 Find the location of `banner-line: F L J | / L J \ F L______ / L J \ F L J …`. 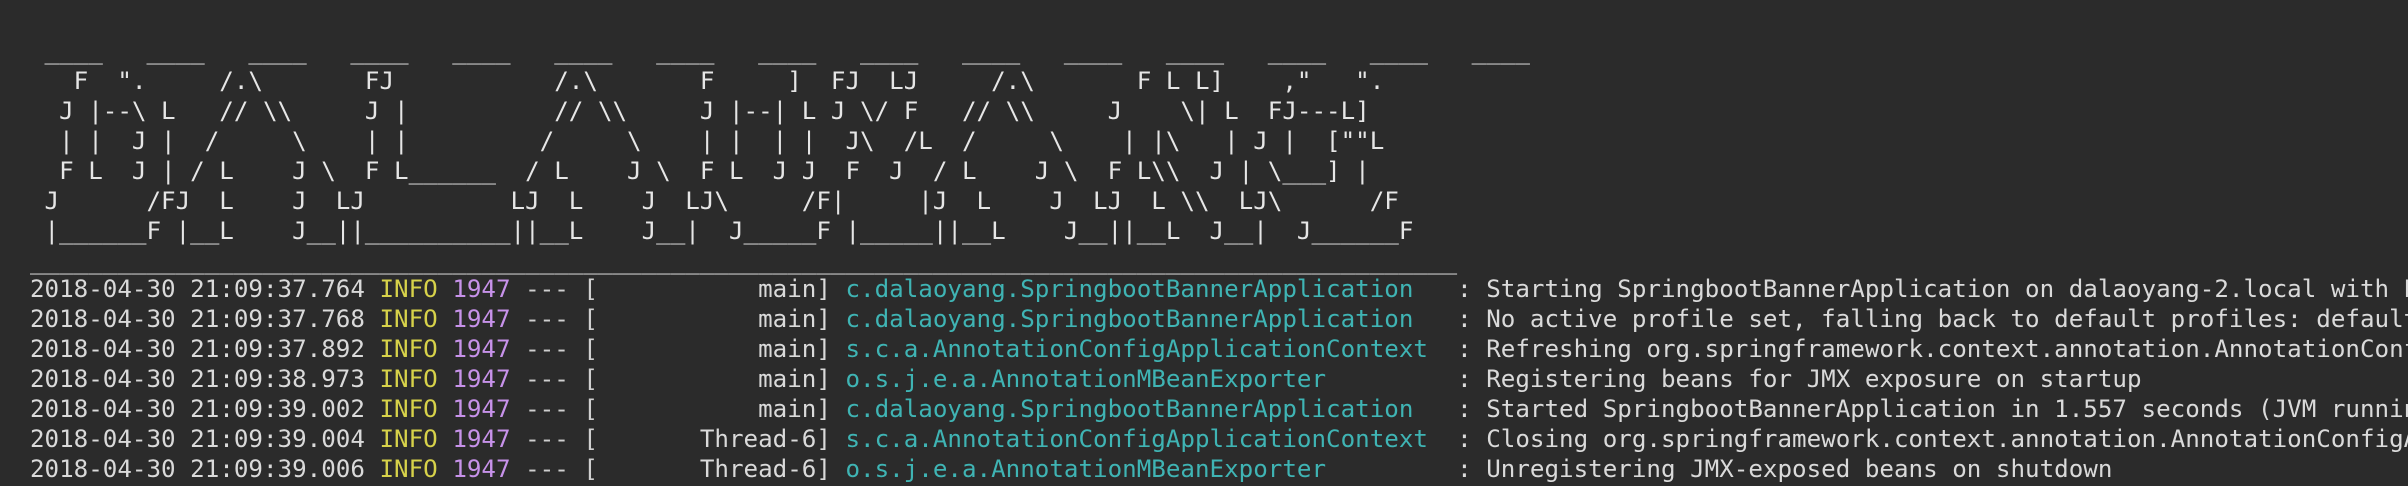

banner-line: F L J | / L J \ F L______ / L J \ F L J … is located at coordinates (700, 171).